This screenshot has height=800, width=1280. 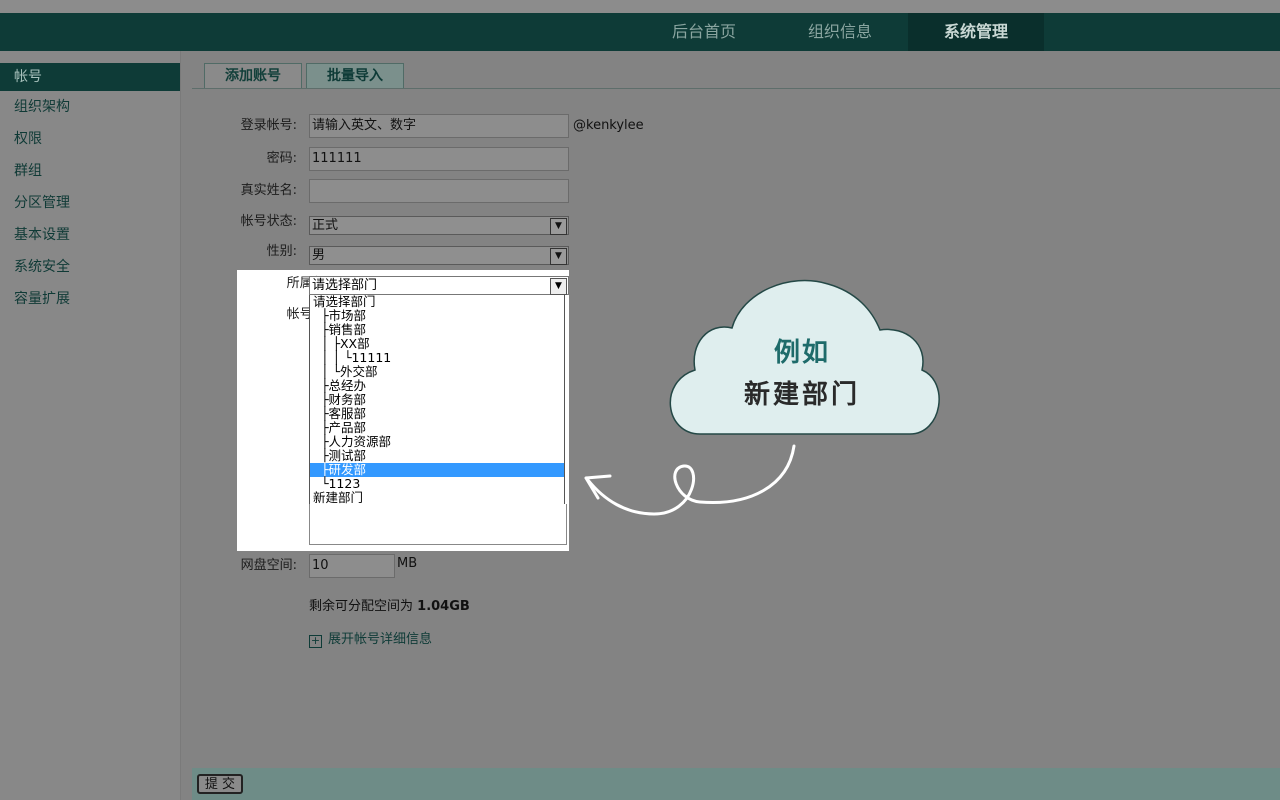 I want to click on dept-option: 请选择部门, so click(x=437, y=302).